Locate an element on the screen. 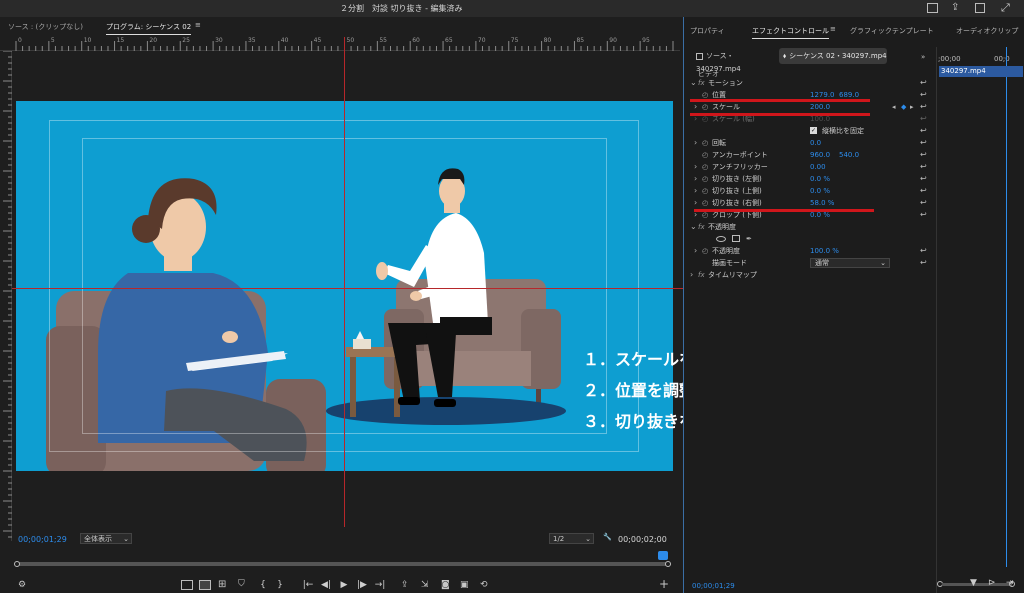  program-menu-icon: ≡ is located at coordinates (198, 25).